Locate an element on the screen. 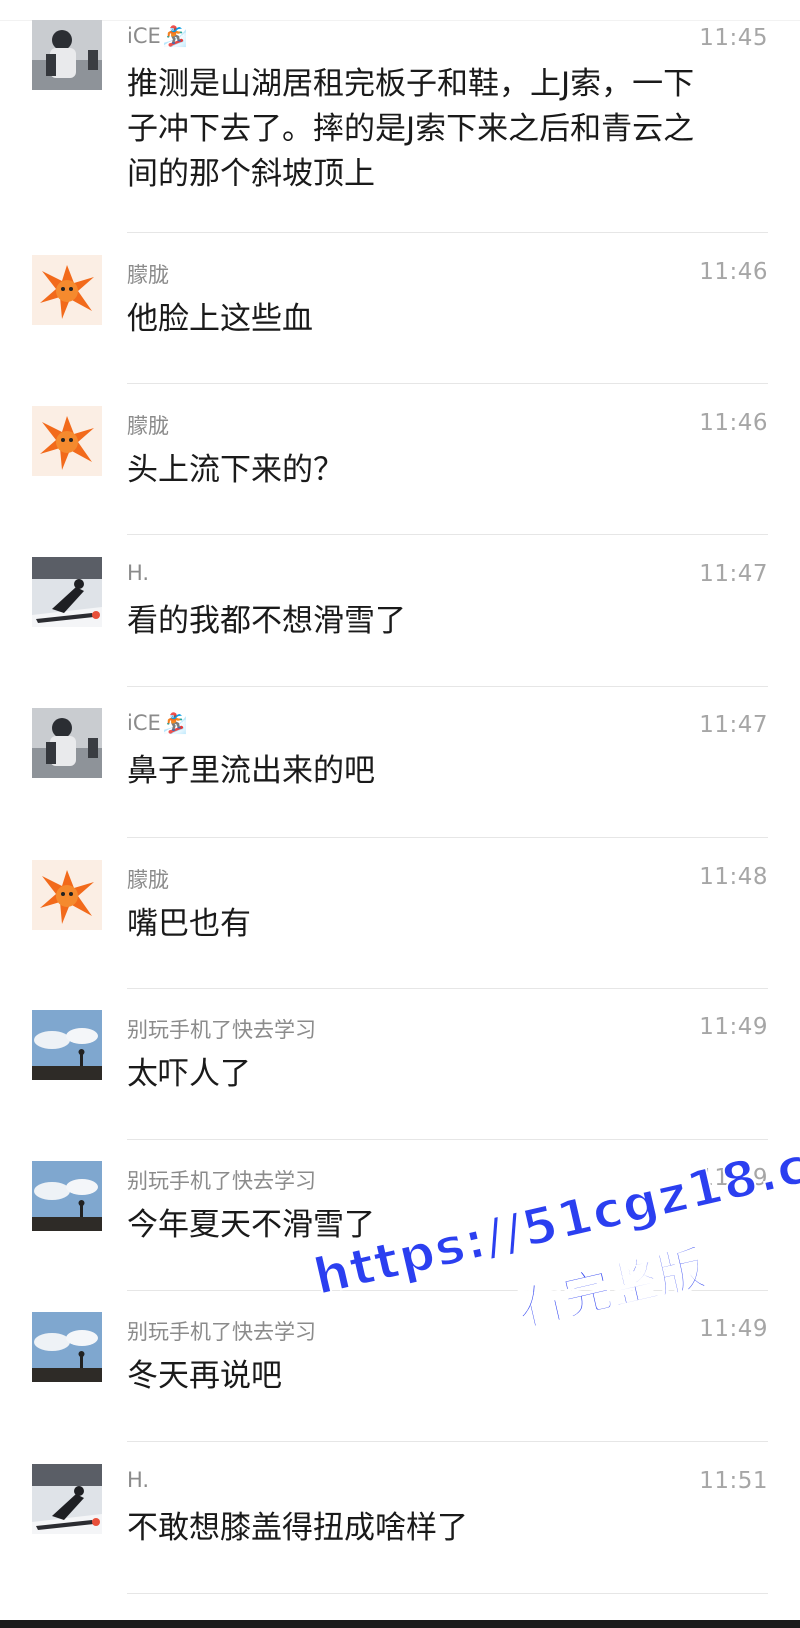  message-line: 不敢想膝盖得扭成啥样了 is located at coordinates (297, 1528).